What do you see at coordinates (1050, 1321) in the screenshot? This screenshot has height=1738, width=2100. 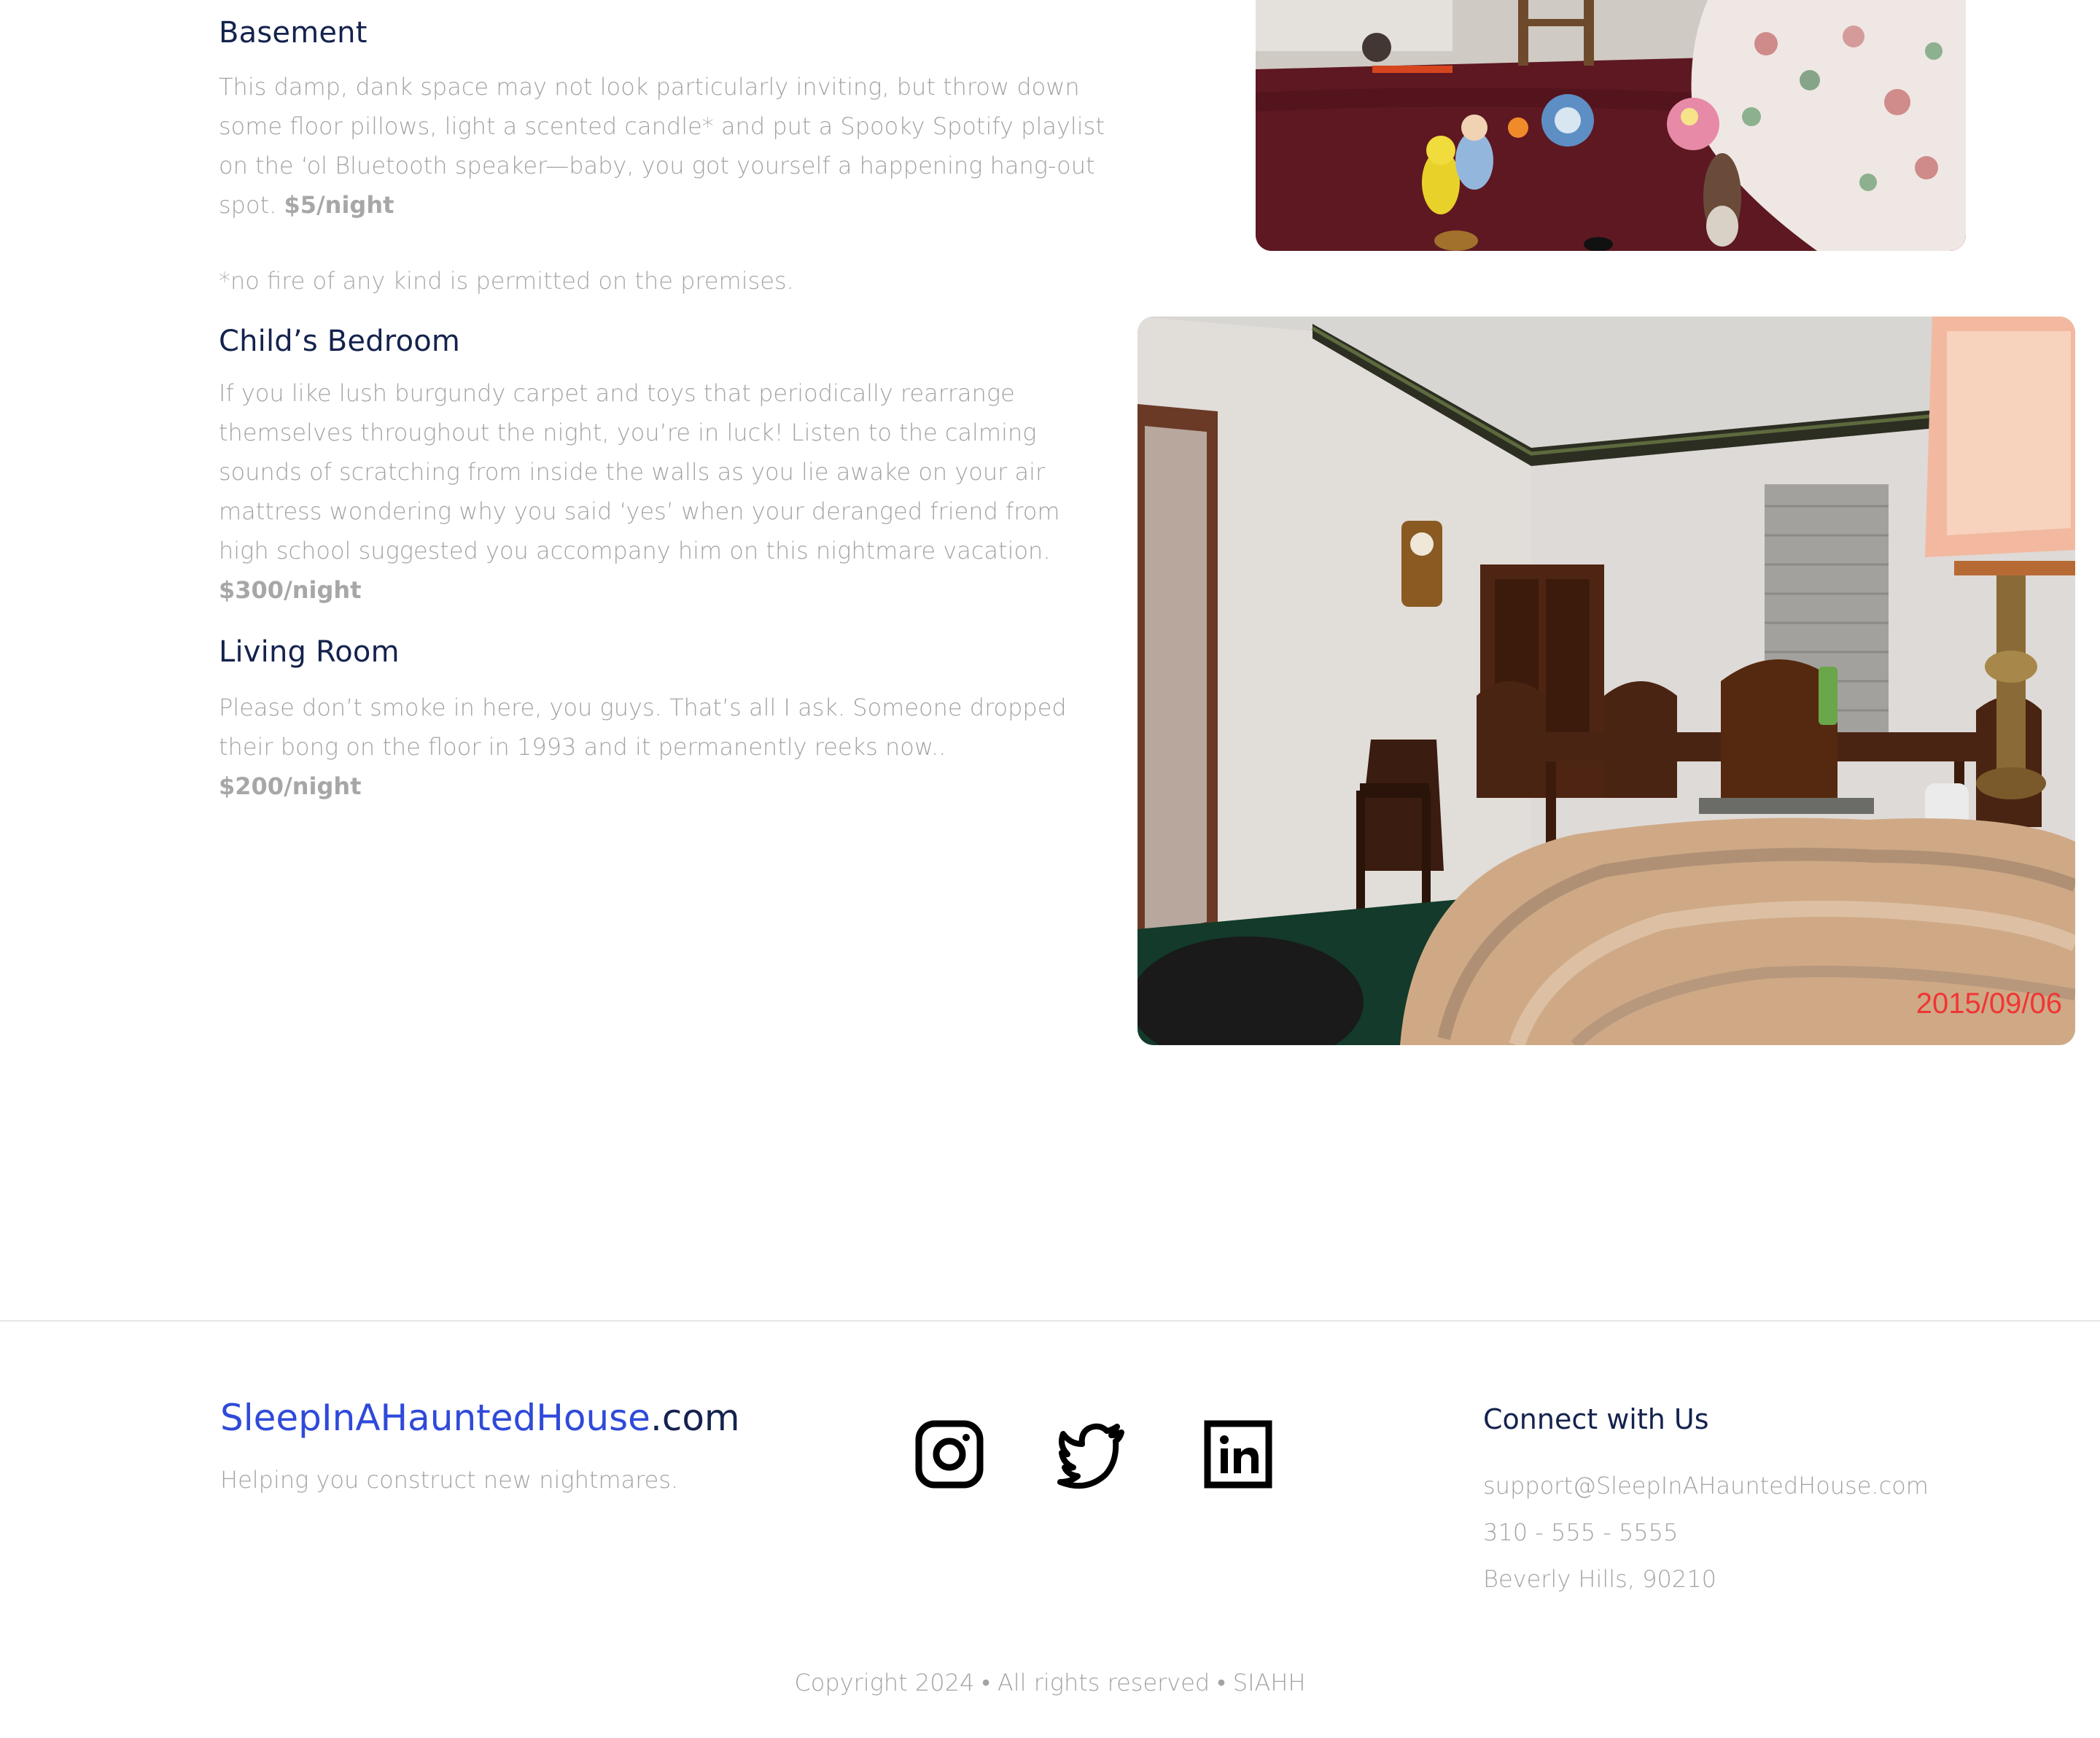 I see `footer-divider` at bounding box center [1050, 1321].